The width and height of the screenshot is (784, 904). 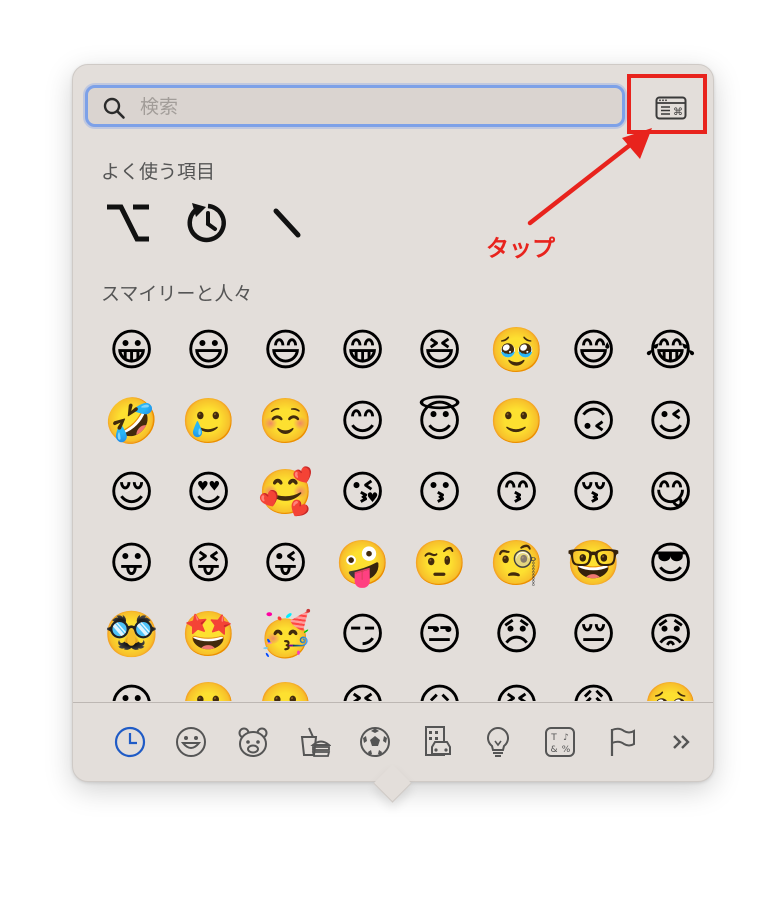 I want to click on emoji-cell: 😀, so click(x=131, y=350).